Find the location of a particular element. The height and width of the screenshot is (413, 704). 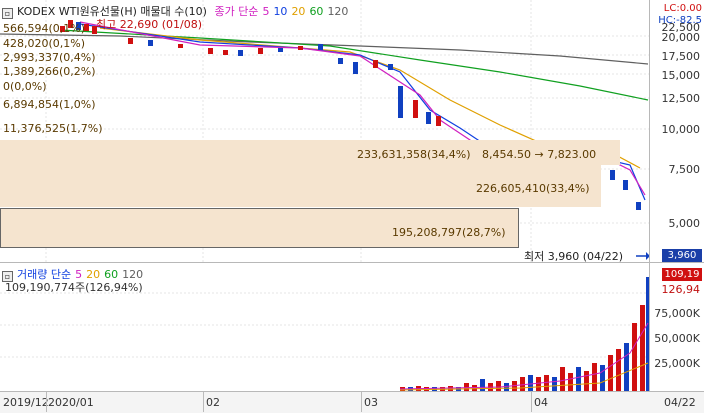

vp-label-9: 226,605,410(33,4%) is located at coordinates (533, 188).